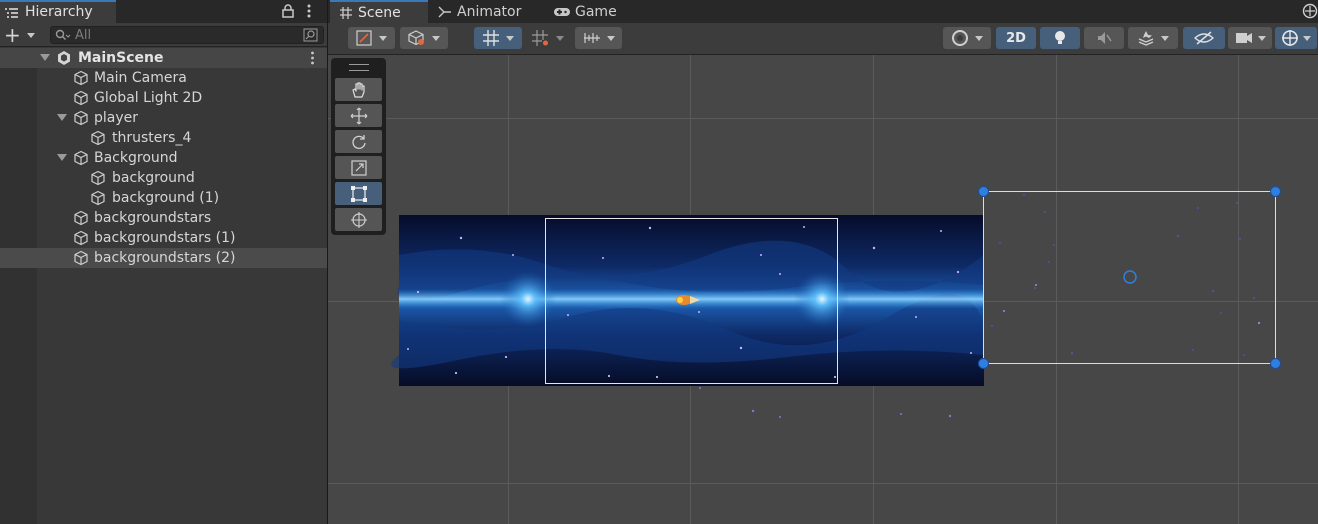 The width and height of the screenshot is (1318, 524). What do you see at coordinates (288, 11) in the screenshot?
I see `lock-icon` at bounding box center [288, 11].